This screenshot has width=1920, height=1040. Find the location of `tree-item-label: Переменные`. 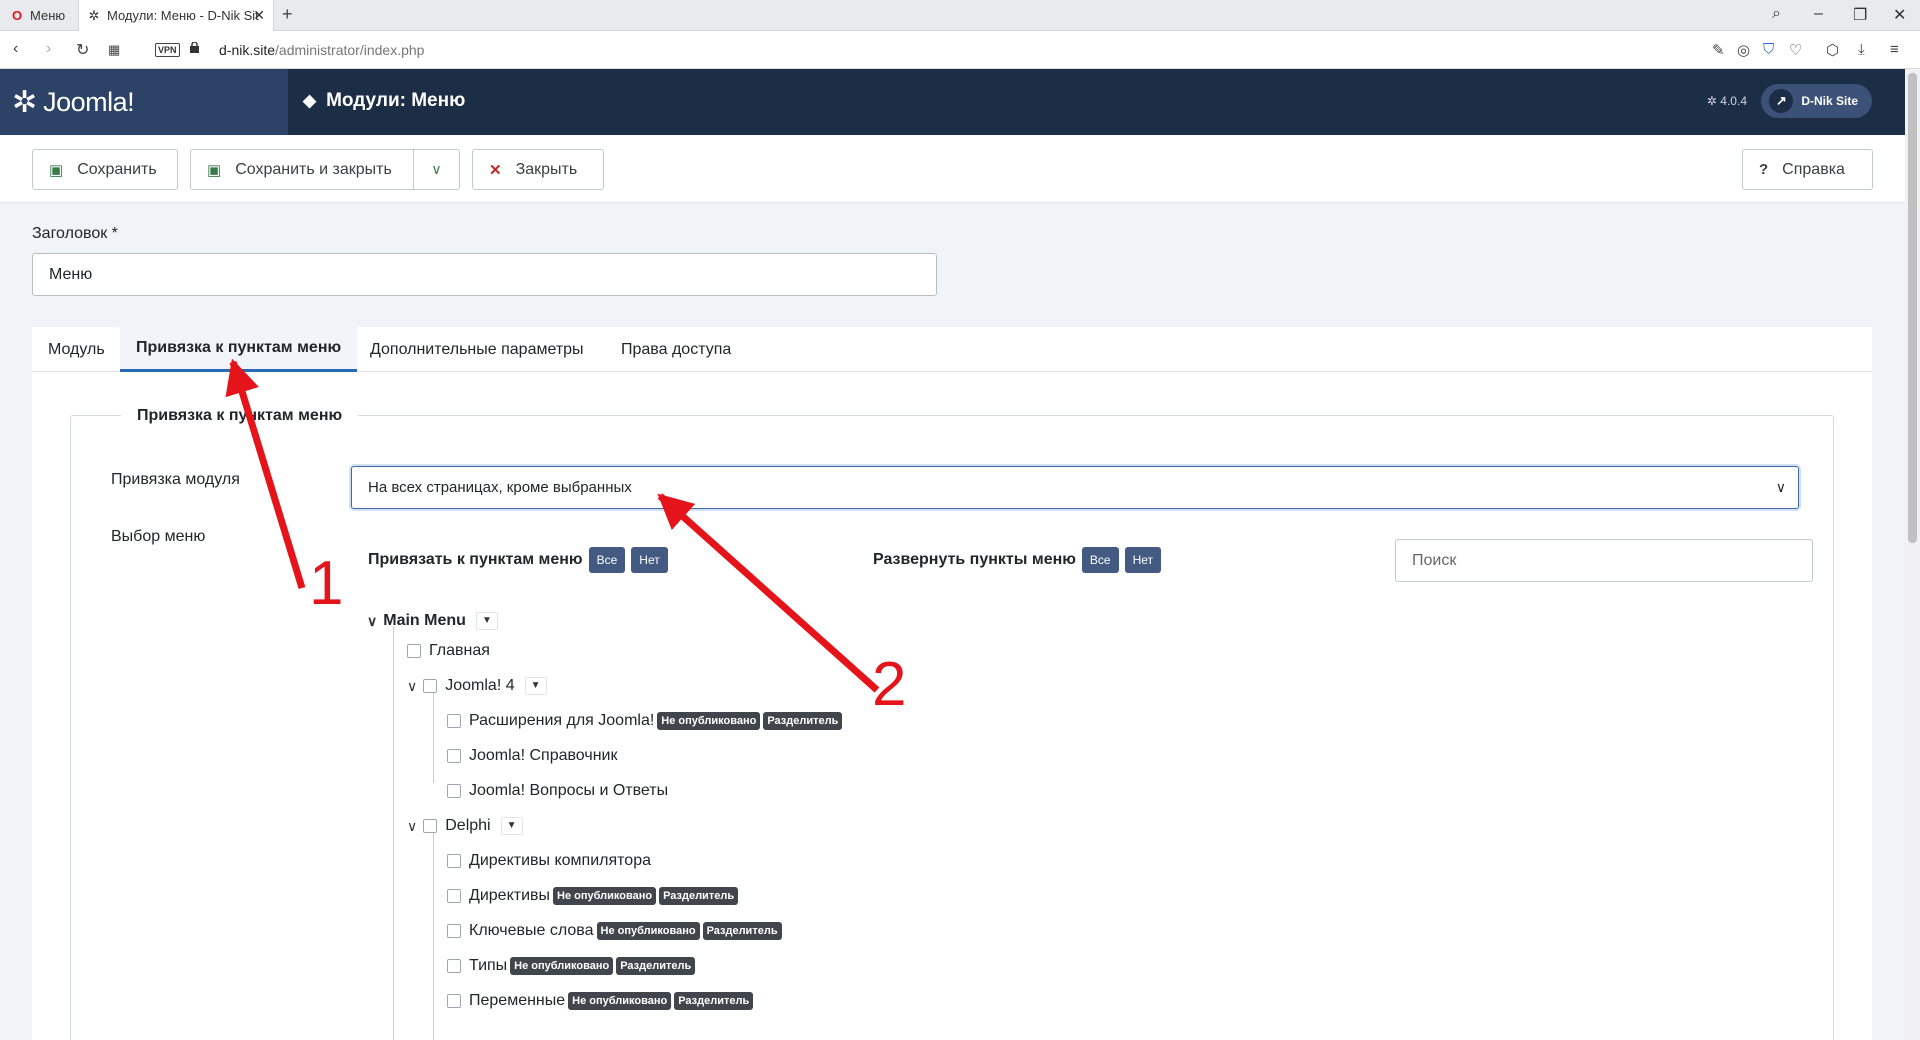

tree-item-label: Переменные is located at coordinates (517, 1000).